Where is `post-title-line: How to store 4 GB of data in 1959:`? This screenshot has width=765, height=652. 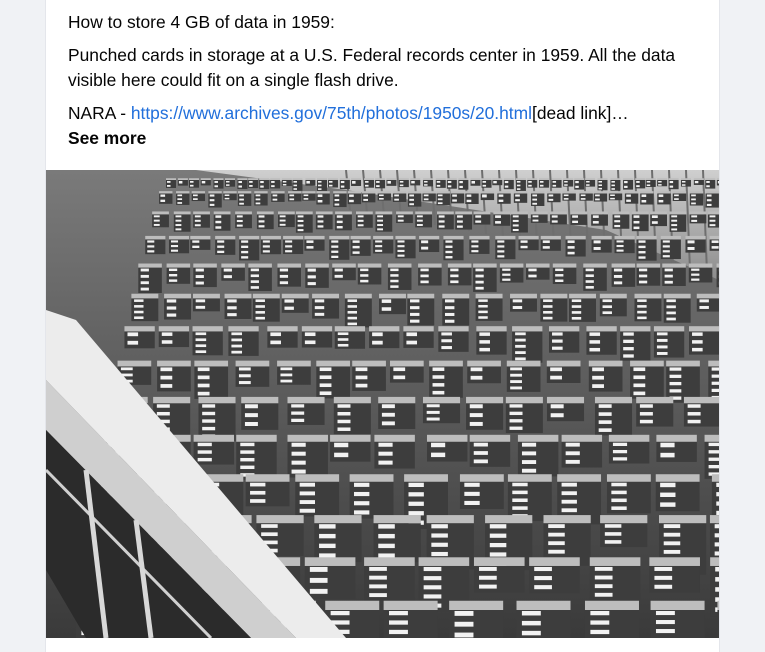 post-title-line: How to store 4 GB of data in 1959: is located at coordinates (201, 22).